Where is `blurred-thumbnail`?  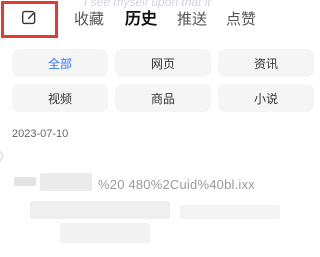 blurred-thumbnail is located at coordinates (25, 181).